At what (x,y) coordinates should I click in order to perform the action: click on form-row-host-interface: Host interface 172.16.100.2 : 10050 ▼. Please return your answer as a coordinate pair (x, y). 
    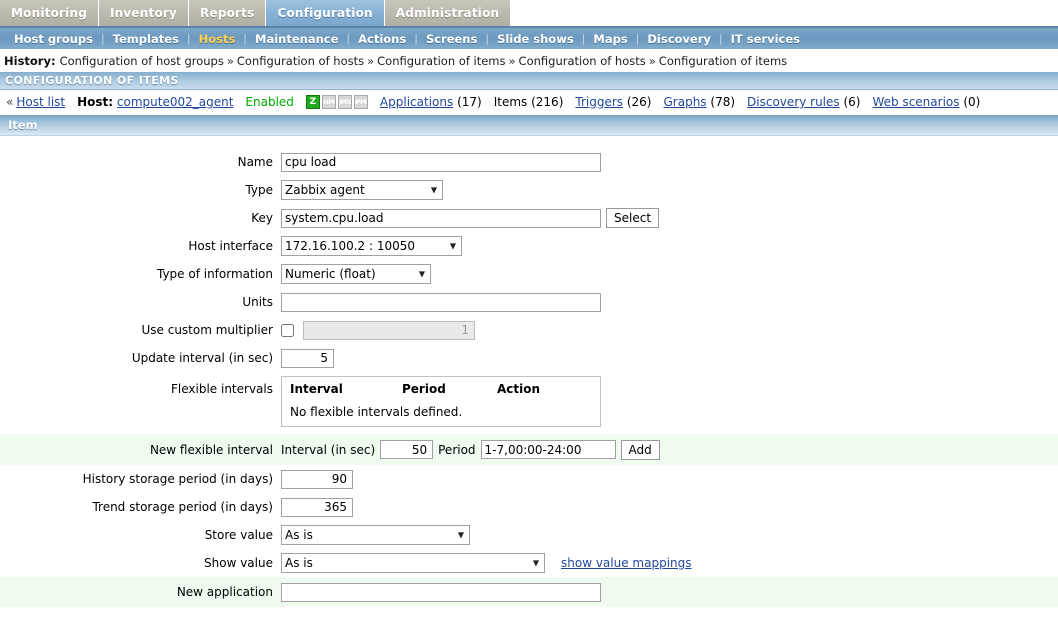
    Looking at the image, I should click on (529, 246).